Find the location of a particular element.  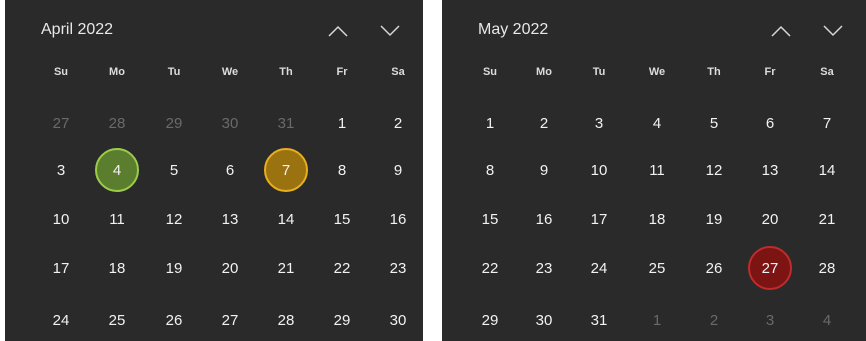

calendar-header: April 2022 is located at coordinates (214, 30).